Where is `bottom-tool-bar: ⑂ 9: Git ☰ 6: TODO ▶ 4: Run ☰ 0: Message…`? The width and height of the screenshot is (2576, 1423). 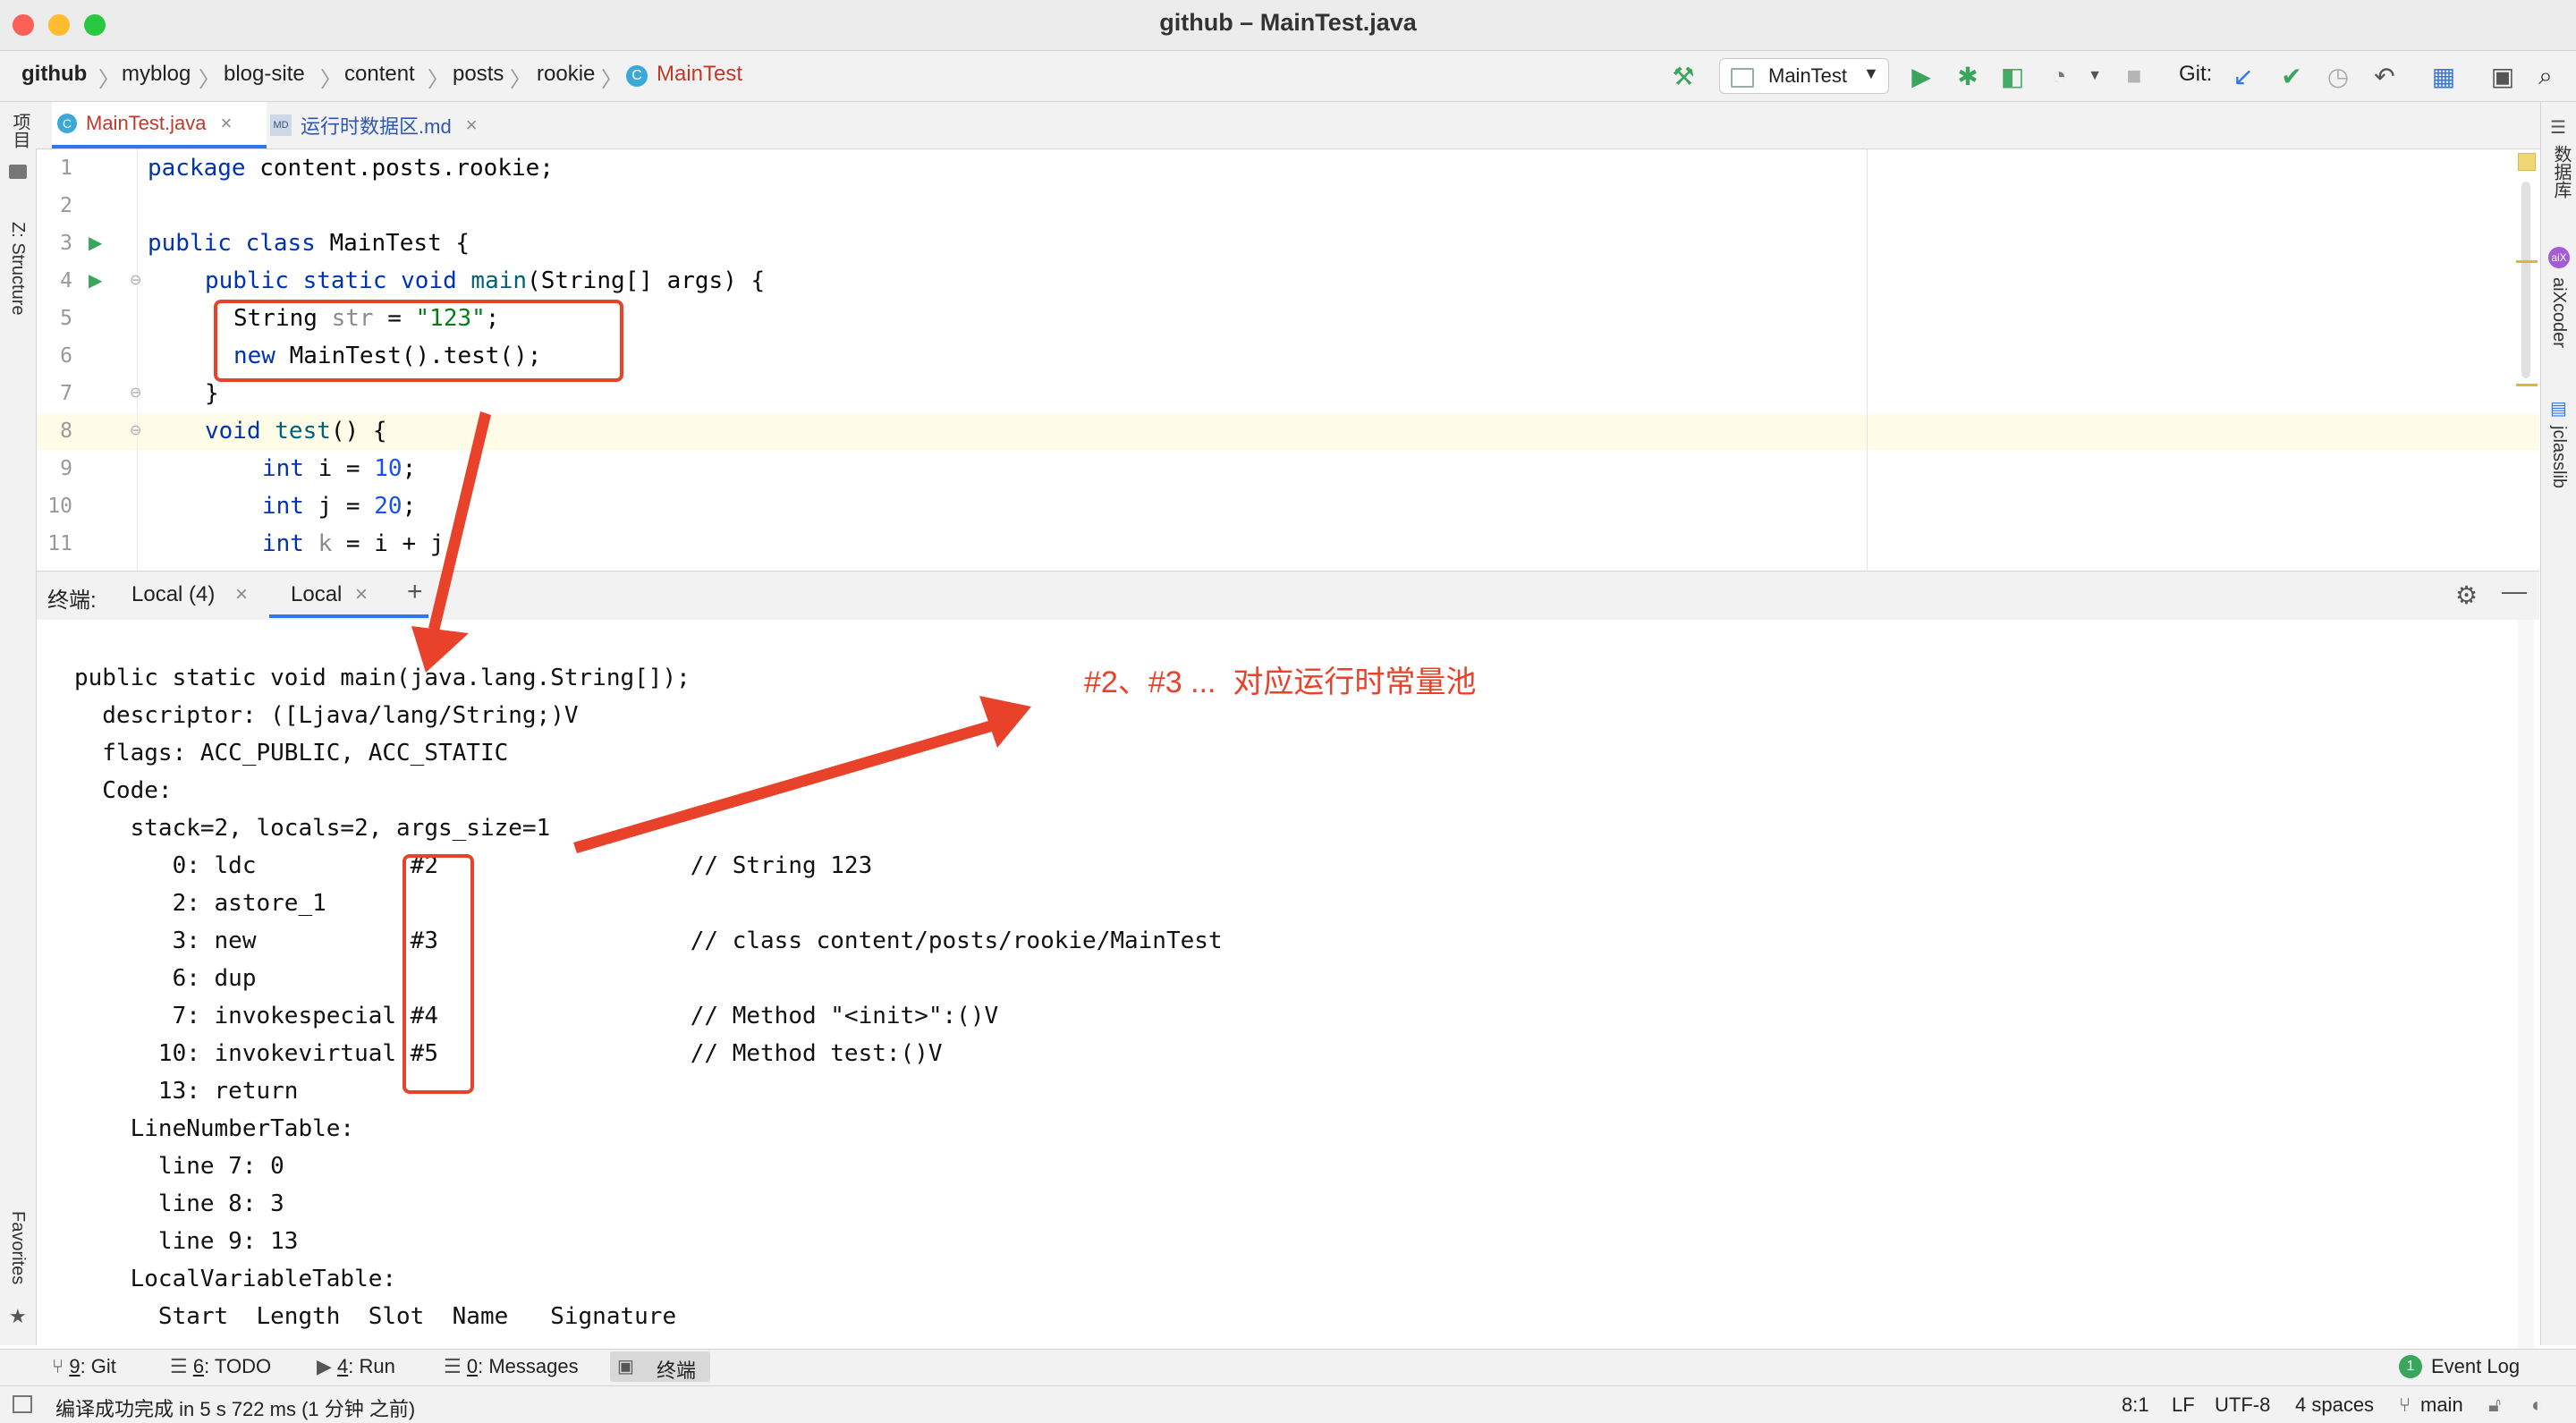 bottom-tool-bar: ⑂ 9: Git ☰ 6: TODO ▶ 4: Run ☰ 0: Message… is located at coordinates (1288, 1367).